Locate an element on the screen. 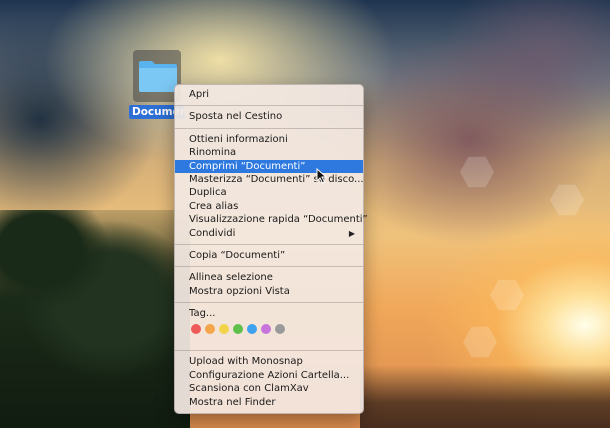 This screenshot has width=610, height=428. menu-item-show-view-options: Mostra opzioni Vista is located at coordinates (269, 291).